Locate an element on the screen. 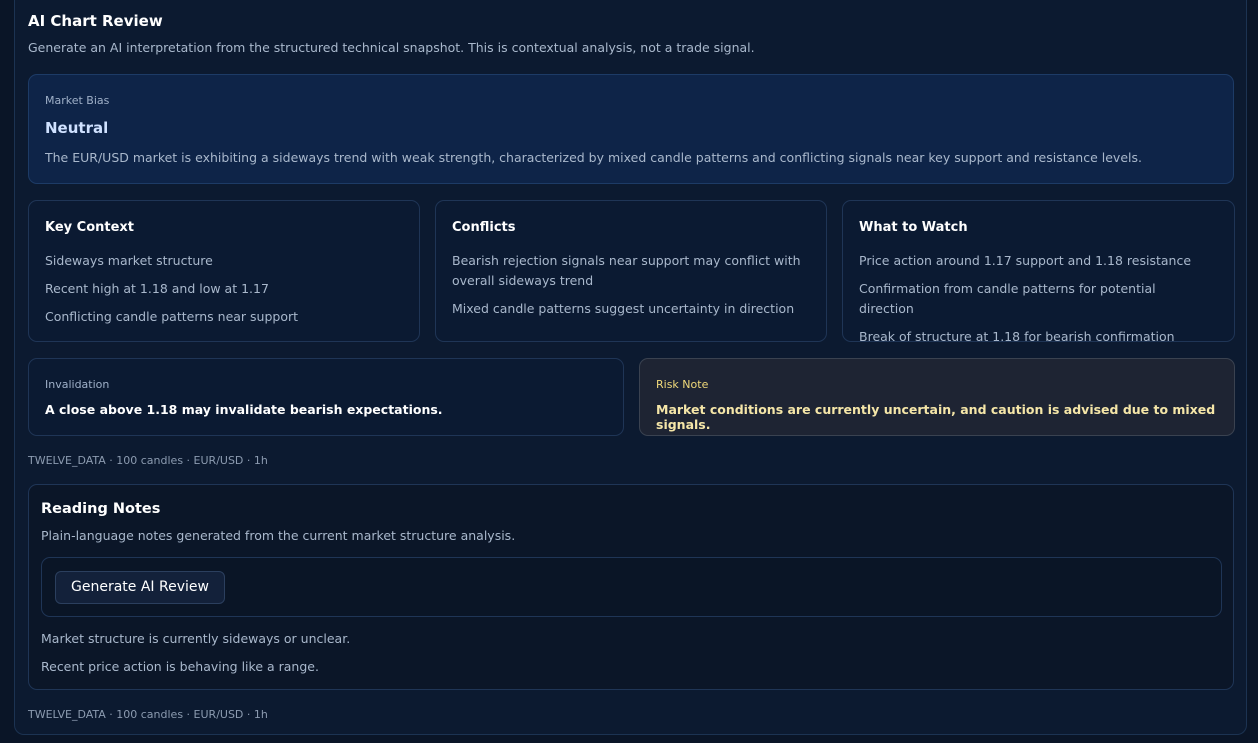 This screenshot has width=1258, height=743. panel-title: AI Chart Review is located at coordinates (95, 21).